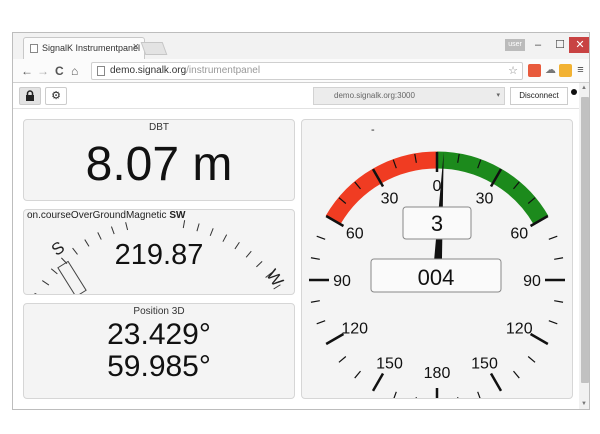 The image size is (600, 434). I want to click on connection-status-dot, so click(574, 92).